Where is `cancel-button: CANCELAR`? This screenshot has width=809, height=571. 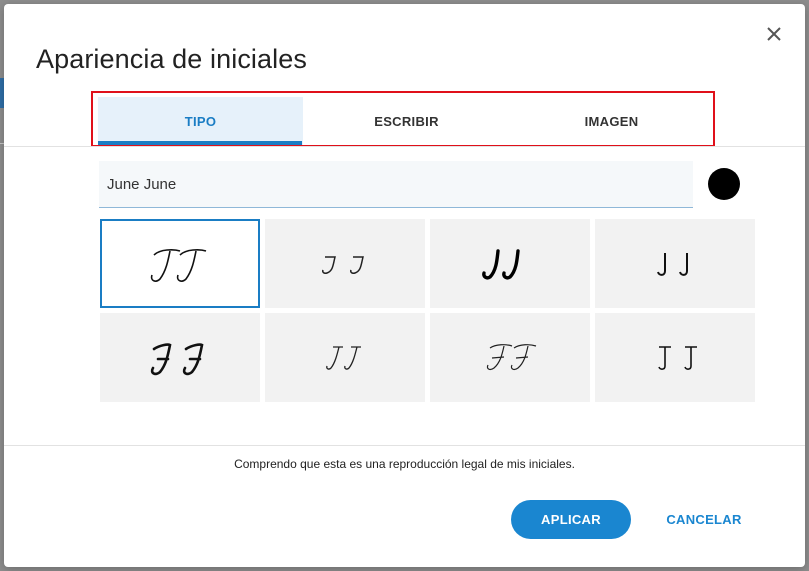
cancel-button: CANCELAR is located at coordinates (704, 519).